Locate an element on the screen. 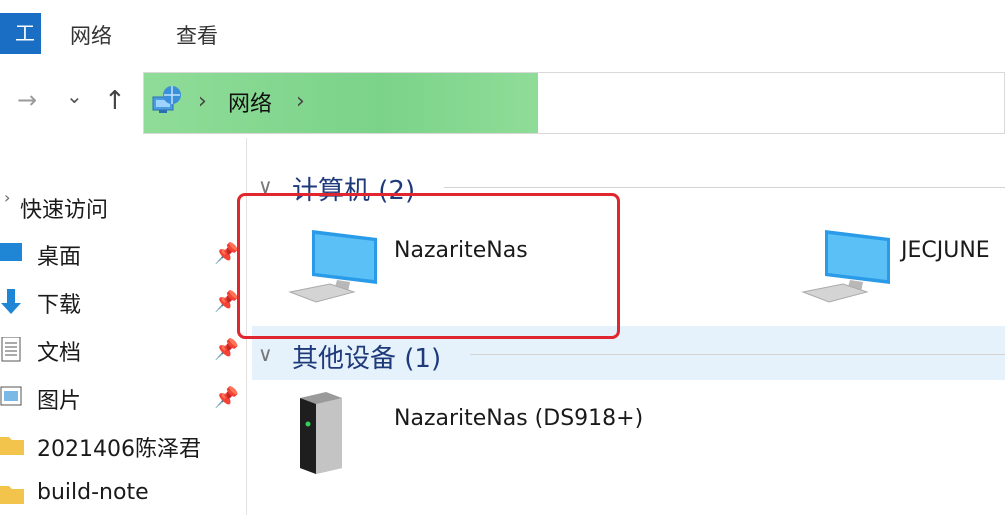 This screenshot has width=1005, height=515. sidebar-item-label: build-note is located at coordinates (93, 492).